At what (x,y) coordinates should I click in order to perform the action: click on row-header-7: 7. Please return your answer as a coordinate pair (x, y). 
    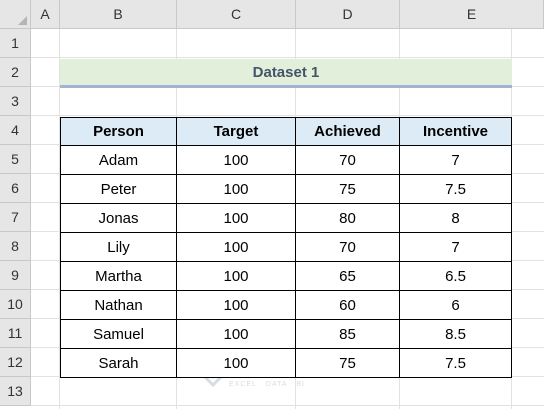
    Looking at the image, I should click on (15, 217).